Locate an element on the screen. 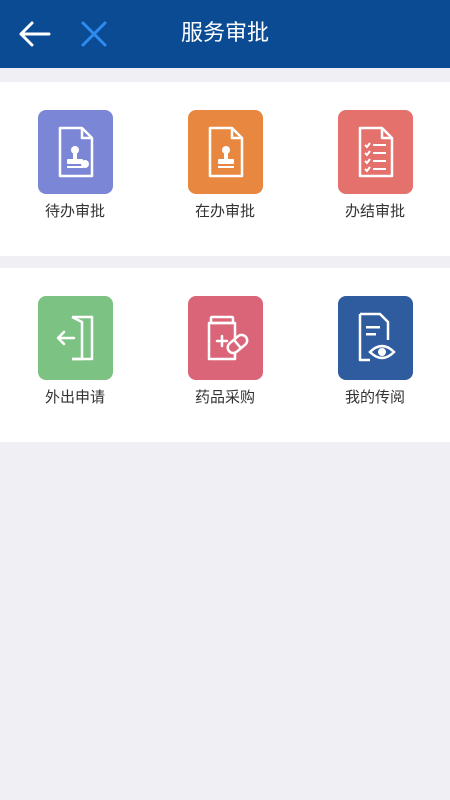 Image resolution: width=450 pixels, height=800 pixels. pending-approval-tile: 待办审批 is located at coordinates (75, 169).